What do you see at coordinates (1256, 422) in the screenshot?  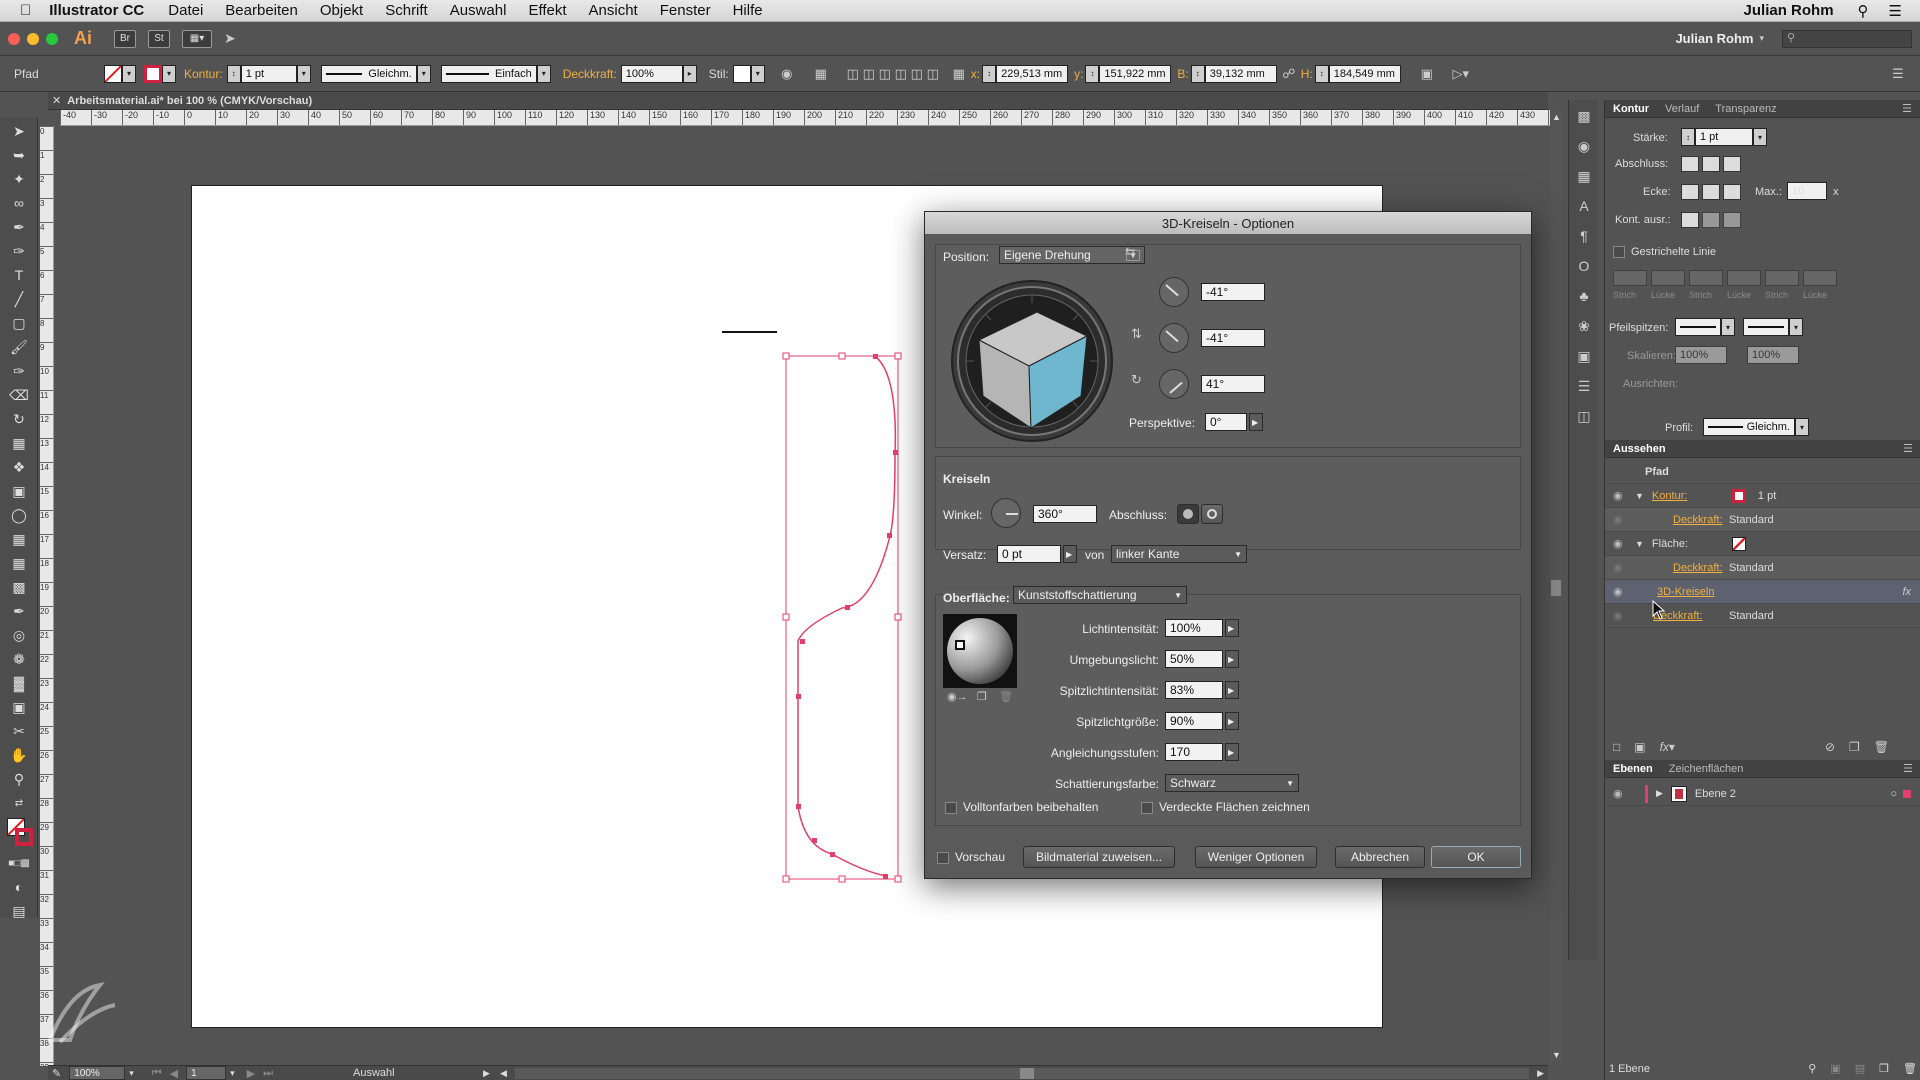 I see `perspective-slider-toggle: ▶` at bounding box center [1256, 422].